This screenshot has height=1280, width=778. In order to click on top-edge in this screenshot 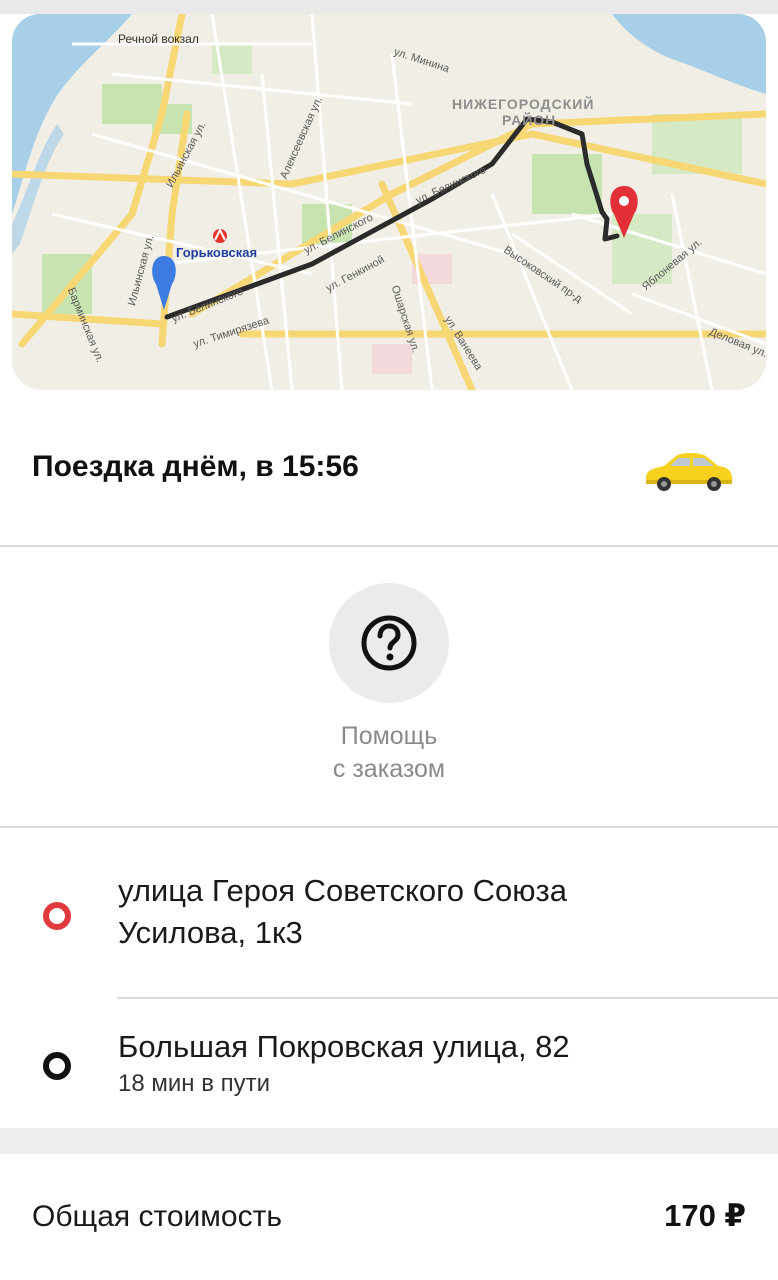, I will do `click(389, 7)`.